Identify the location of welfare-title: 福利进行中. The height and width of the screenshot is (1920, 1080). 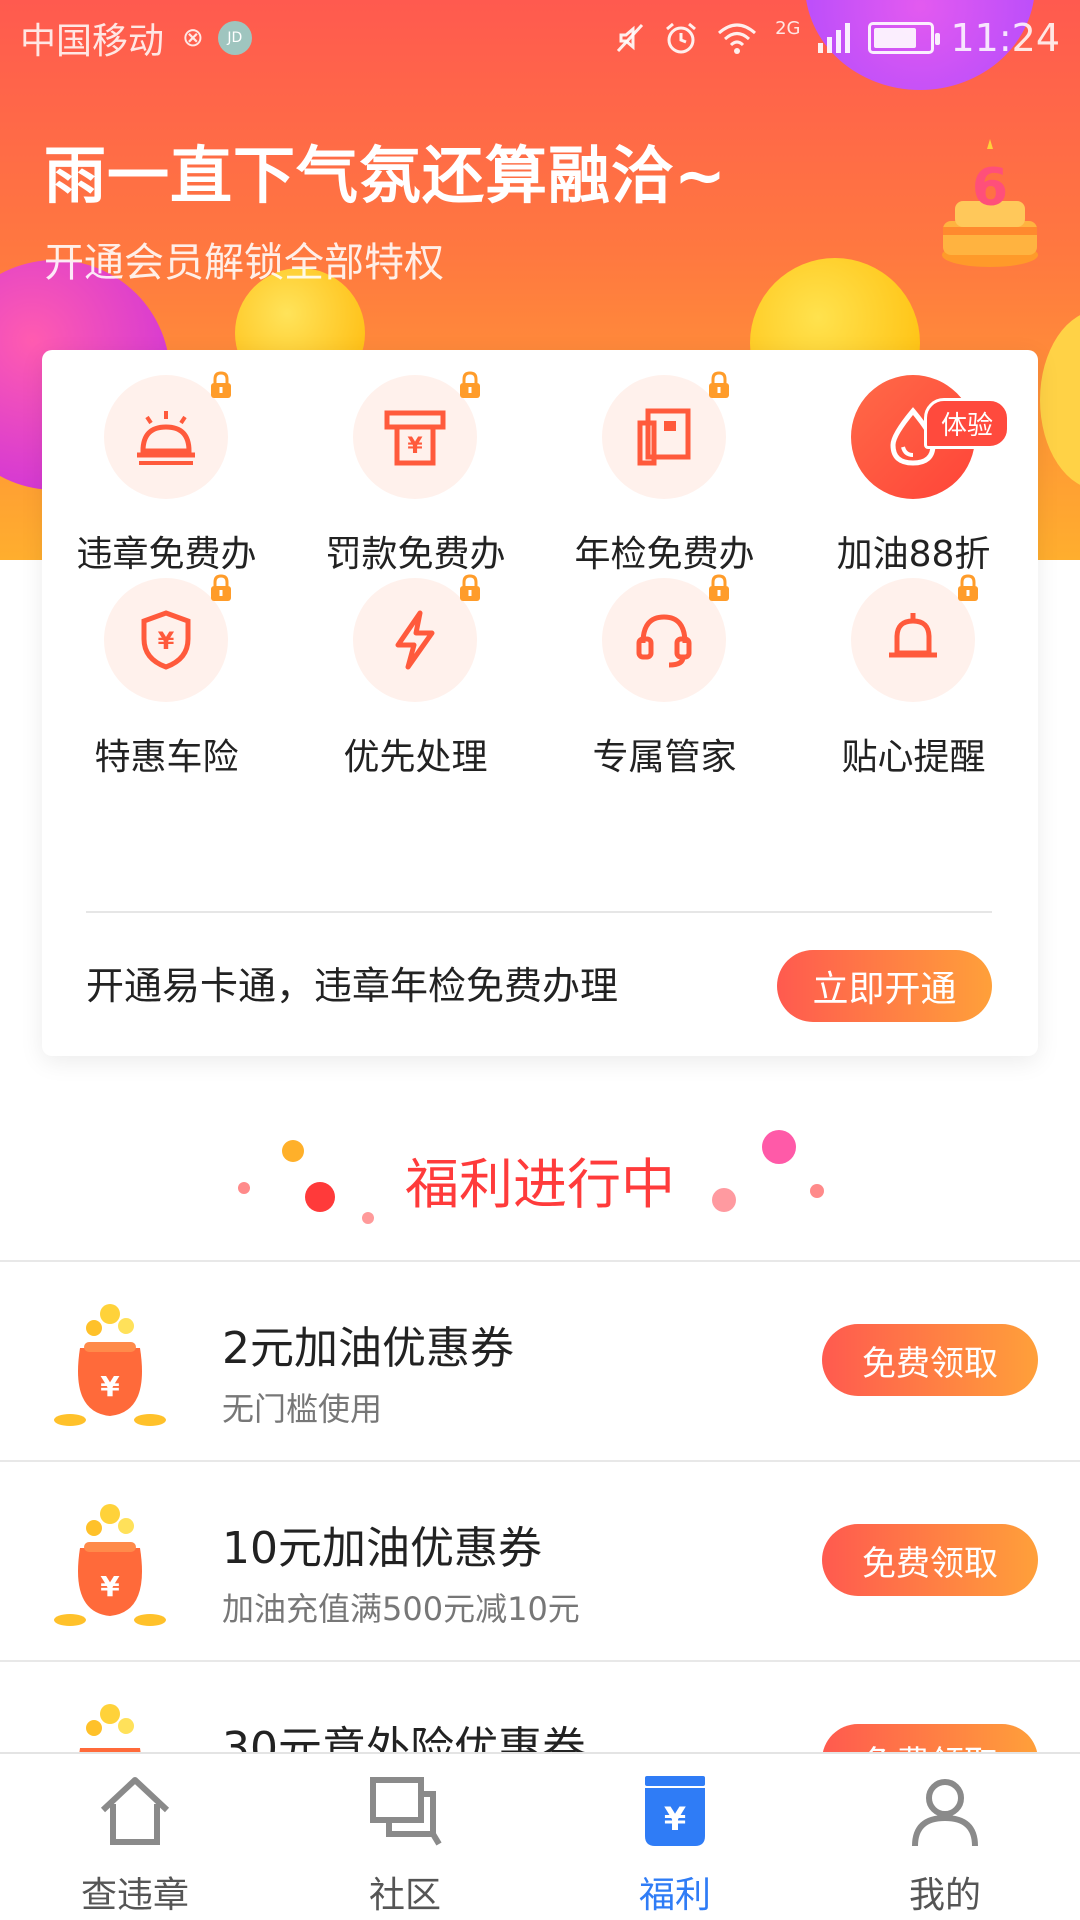
(540, 1184).